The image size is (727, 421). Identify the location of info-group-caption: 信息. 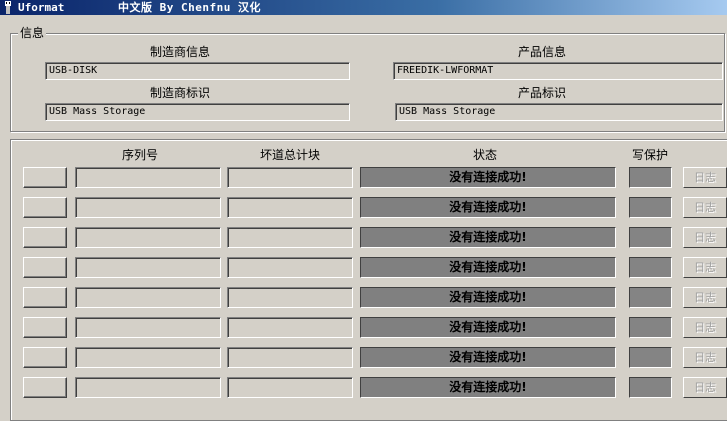
(32, 33).